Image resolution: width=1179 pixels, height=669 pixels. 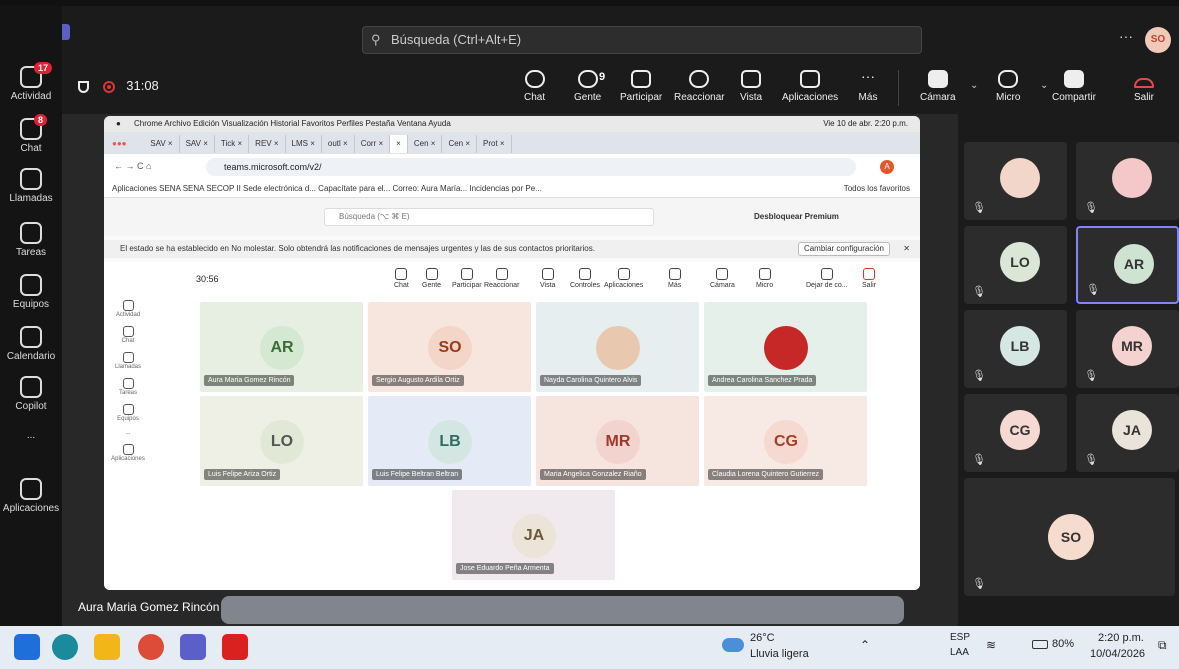 I want to click on clock-date: 10/04/2026, so click(x=1117, y=654).